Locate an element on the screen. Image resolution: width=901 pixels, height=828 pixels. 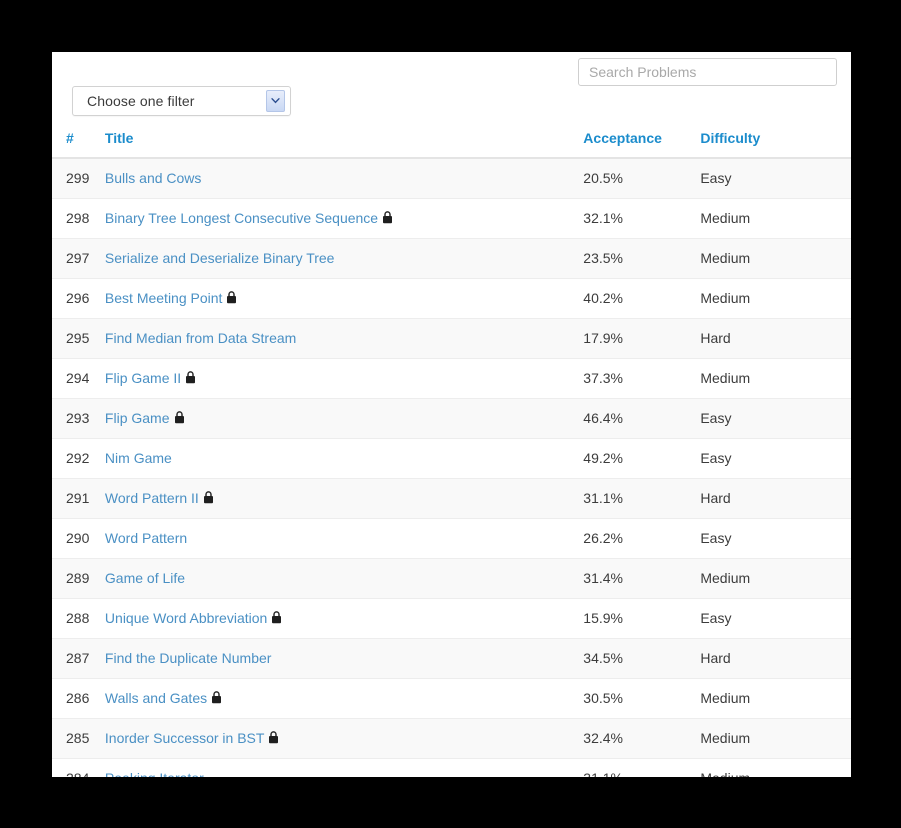
cell-title: Flip Game is located at coordinates (344, 418).